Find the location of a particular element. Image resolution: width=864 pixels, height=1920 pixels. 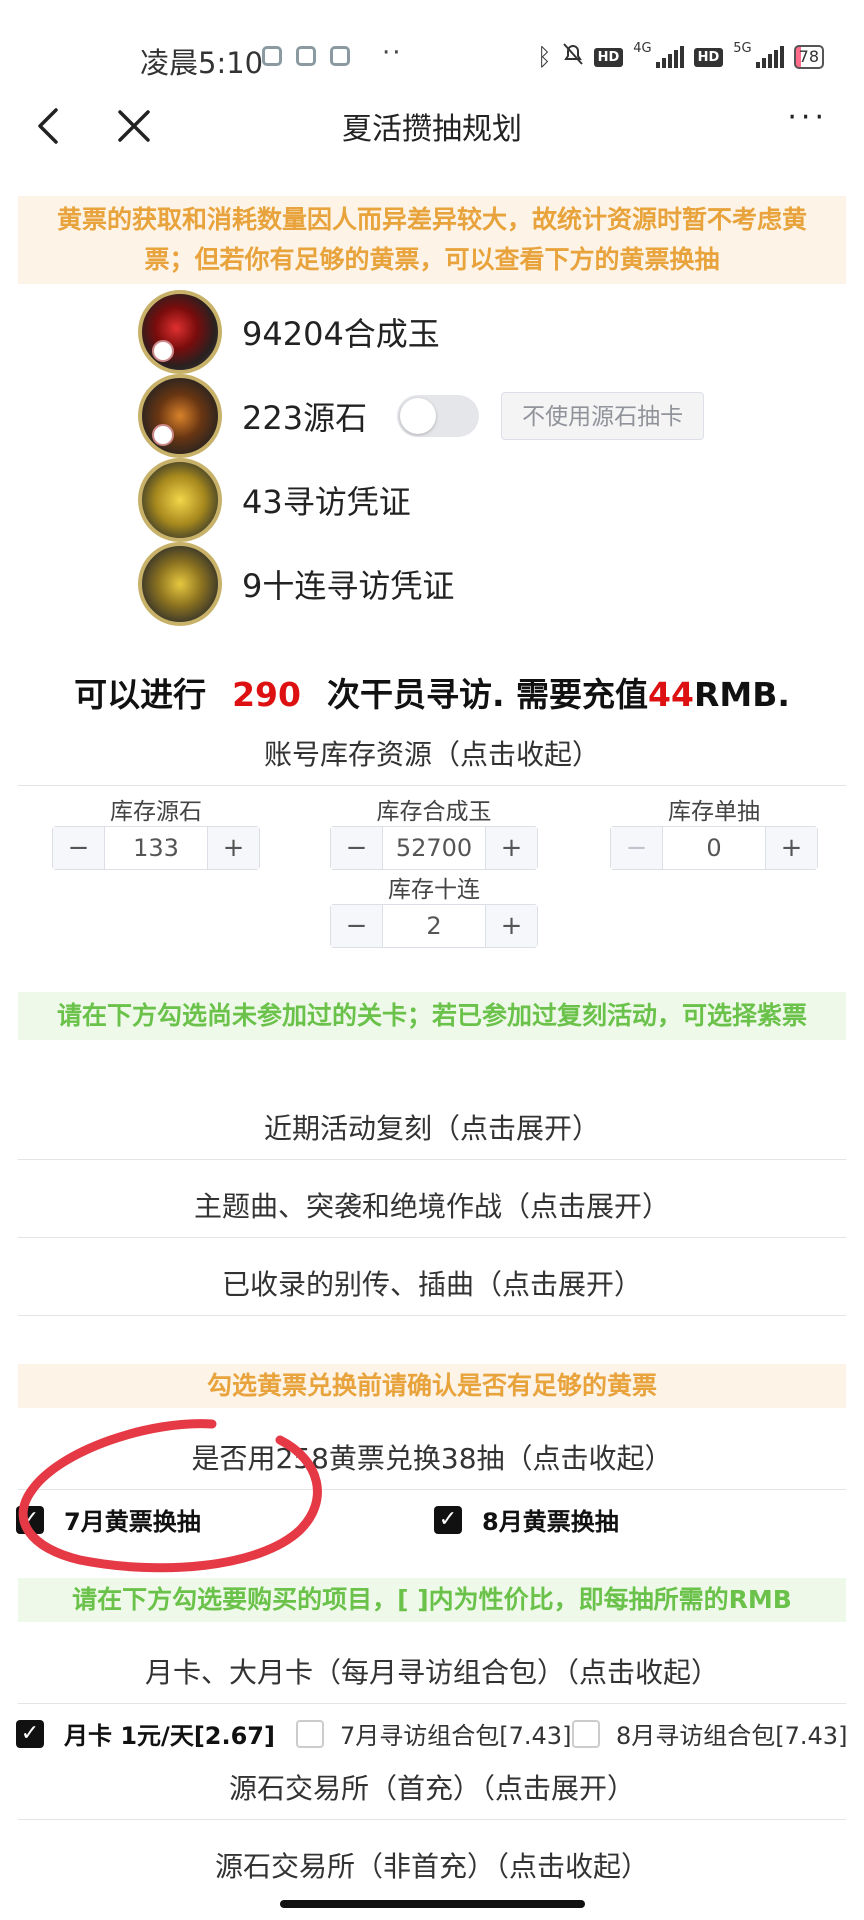

bluetooth-icon: ᛒ is located at coordinates (544, 57).